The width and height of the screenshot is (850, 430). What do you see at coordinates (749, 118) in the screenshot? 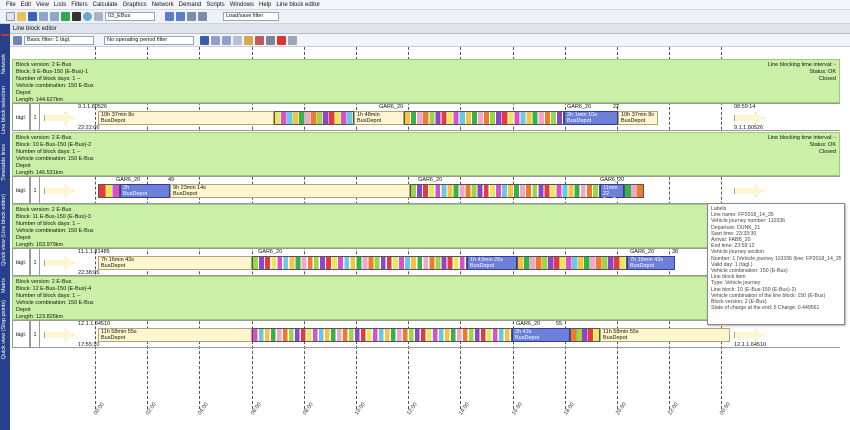
I see `end-arrow-icon` at bounding box center [749, 118].